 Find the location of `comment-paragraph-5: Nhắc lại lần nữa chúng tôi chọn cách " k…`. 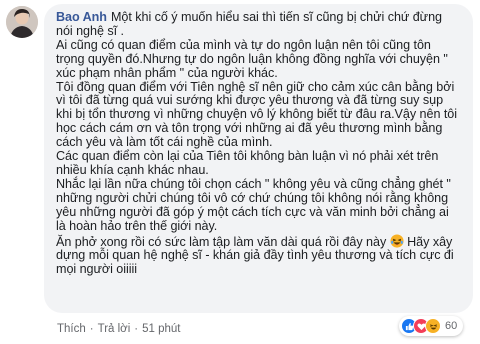

comment-paragraph-5: Nhắc lại lần nữa chúng tôi chọn cách " k… is located at coordinates (253, 204).